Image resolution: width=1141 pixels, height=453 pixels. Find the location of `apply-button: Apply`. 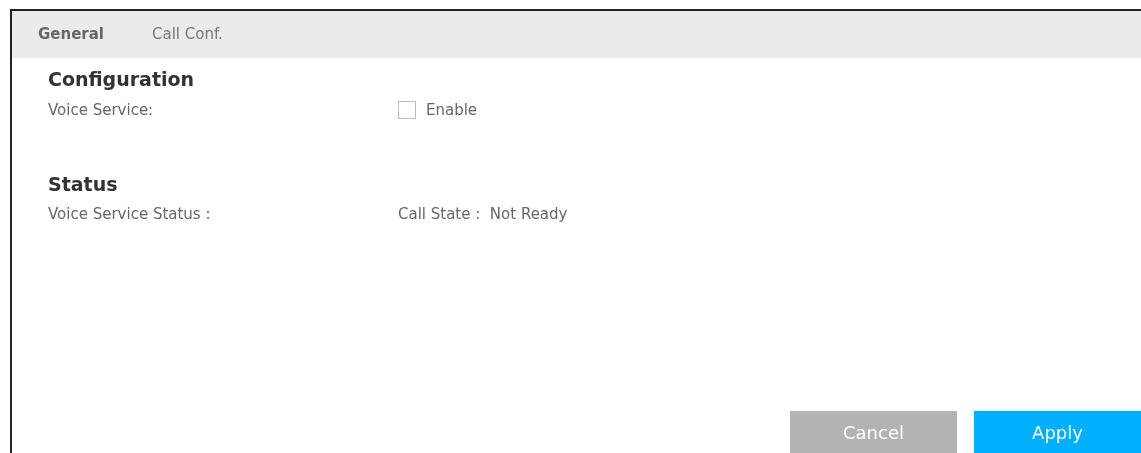

apply-button: Apply is located at coordinates (1057, 432).